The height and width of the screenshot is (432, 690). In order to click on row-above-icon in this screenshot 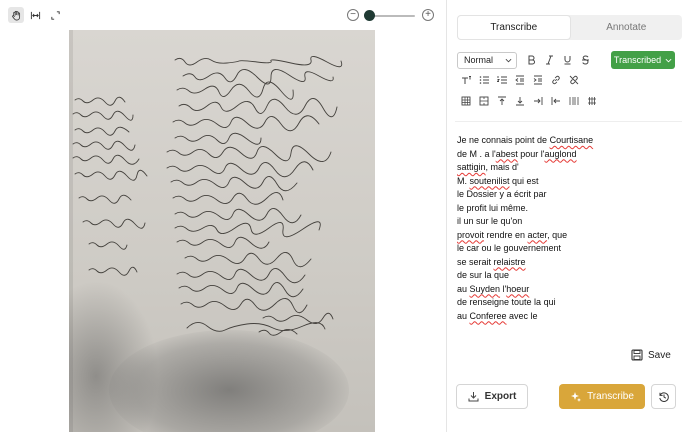, I will do `click(502, 100)`.